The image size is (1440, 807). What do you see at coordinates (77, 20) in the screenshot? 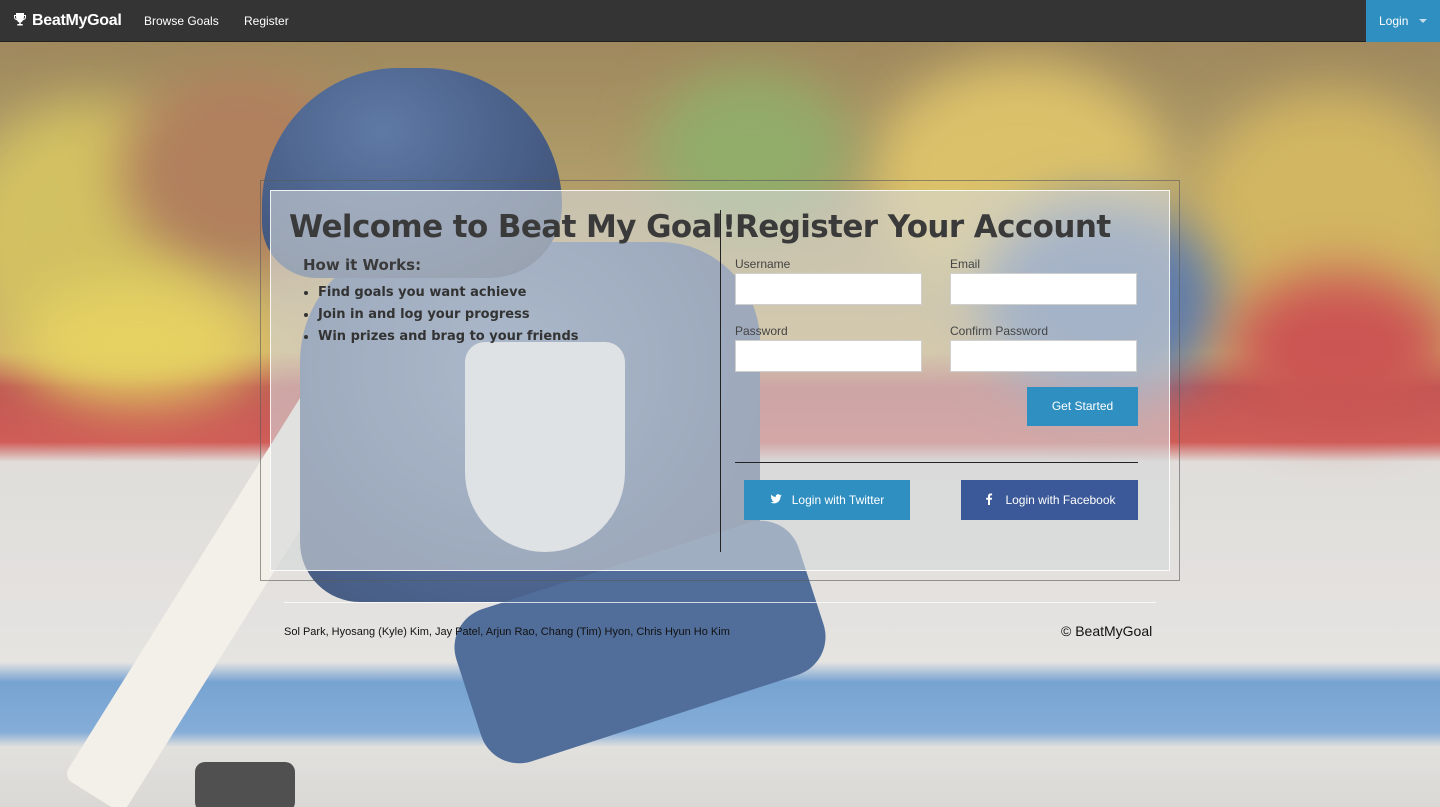
I see `brand-name: BeatMyGoal` at bounding box center [77, 20].